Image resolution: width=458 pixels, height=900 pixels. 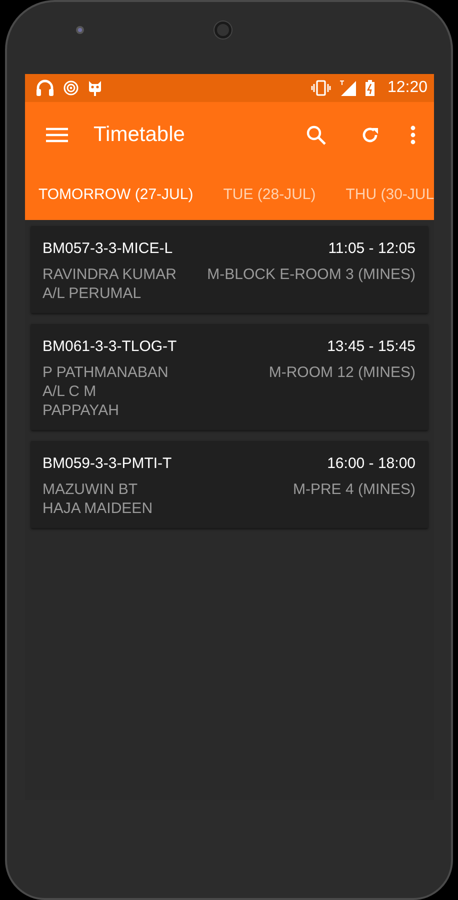 I want to click on hotspot-icon, so click(x=70, y=88).